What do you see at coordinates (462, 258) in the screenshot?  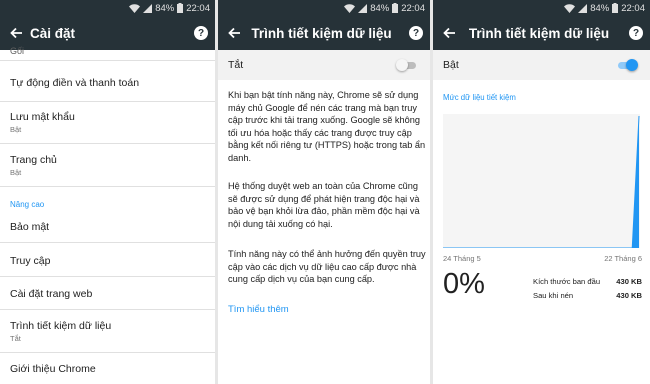 I see `chart-date-start: 24 Tháng 5` at bounding box center [462, 258].